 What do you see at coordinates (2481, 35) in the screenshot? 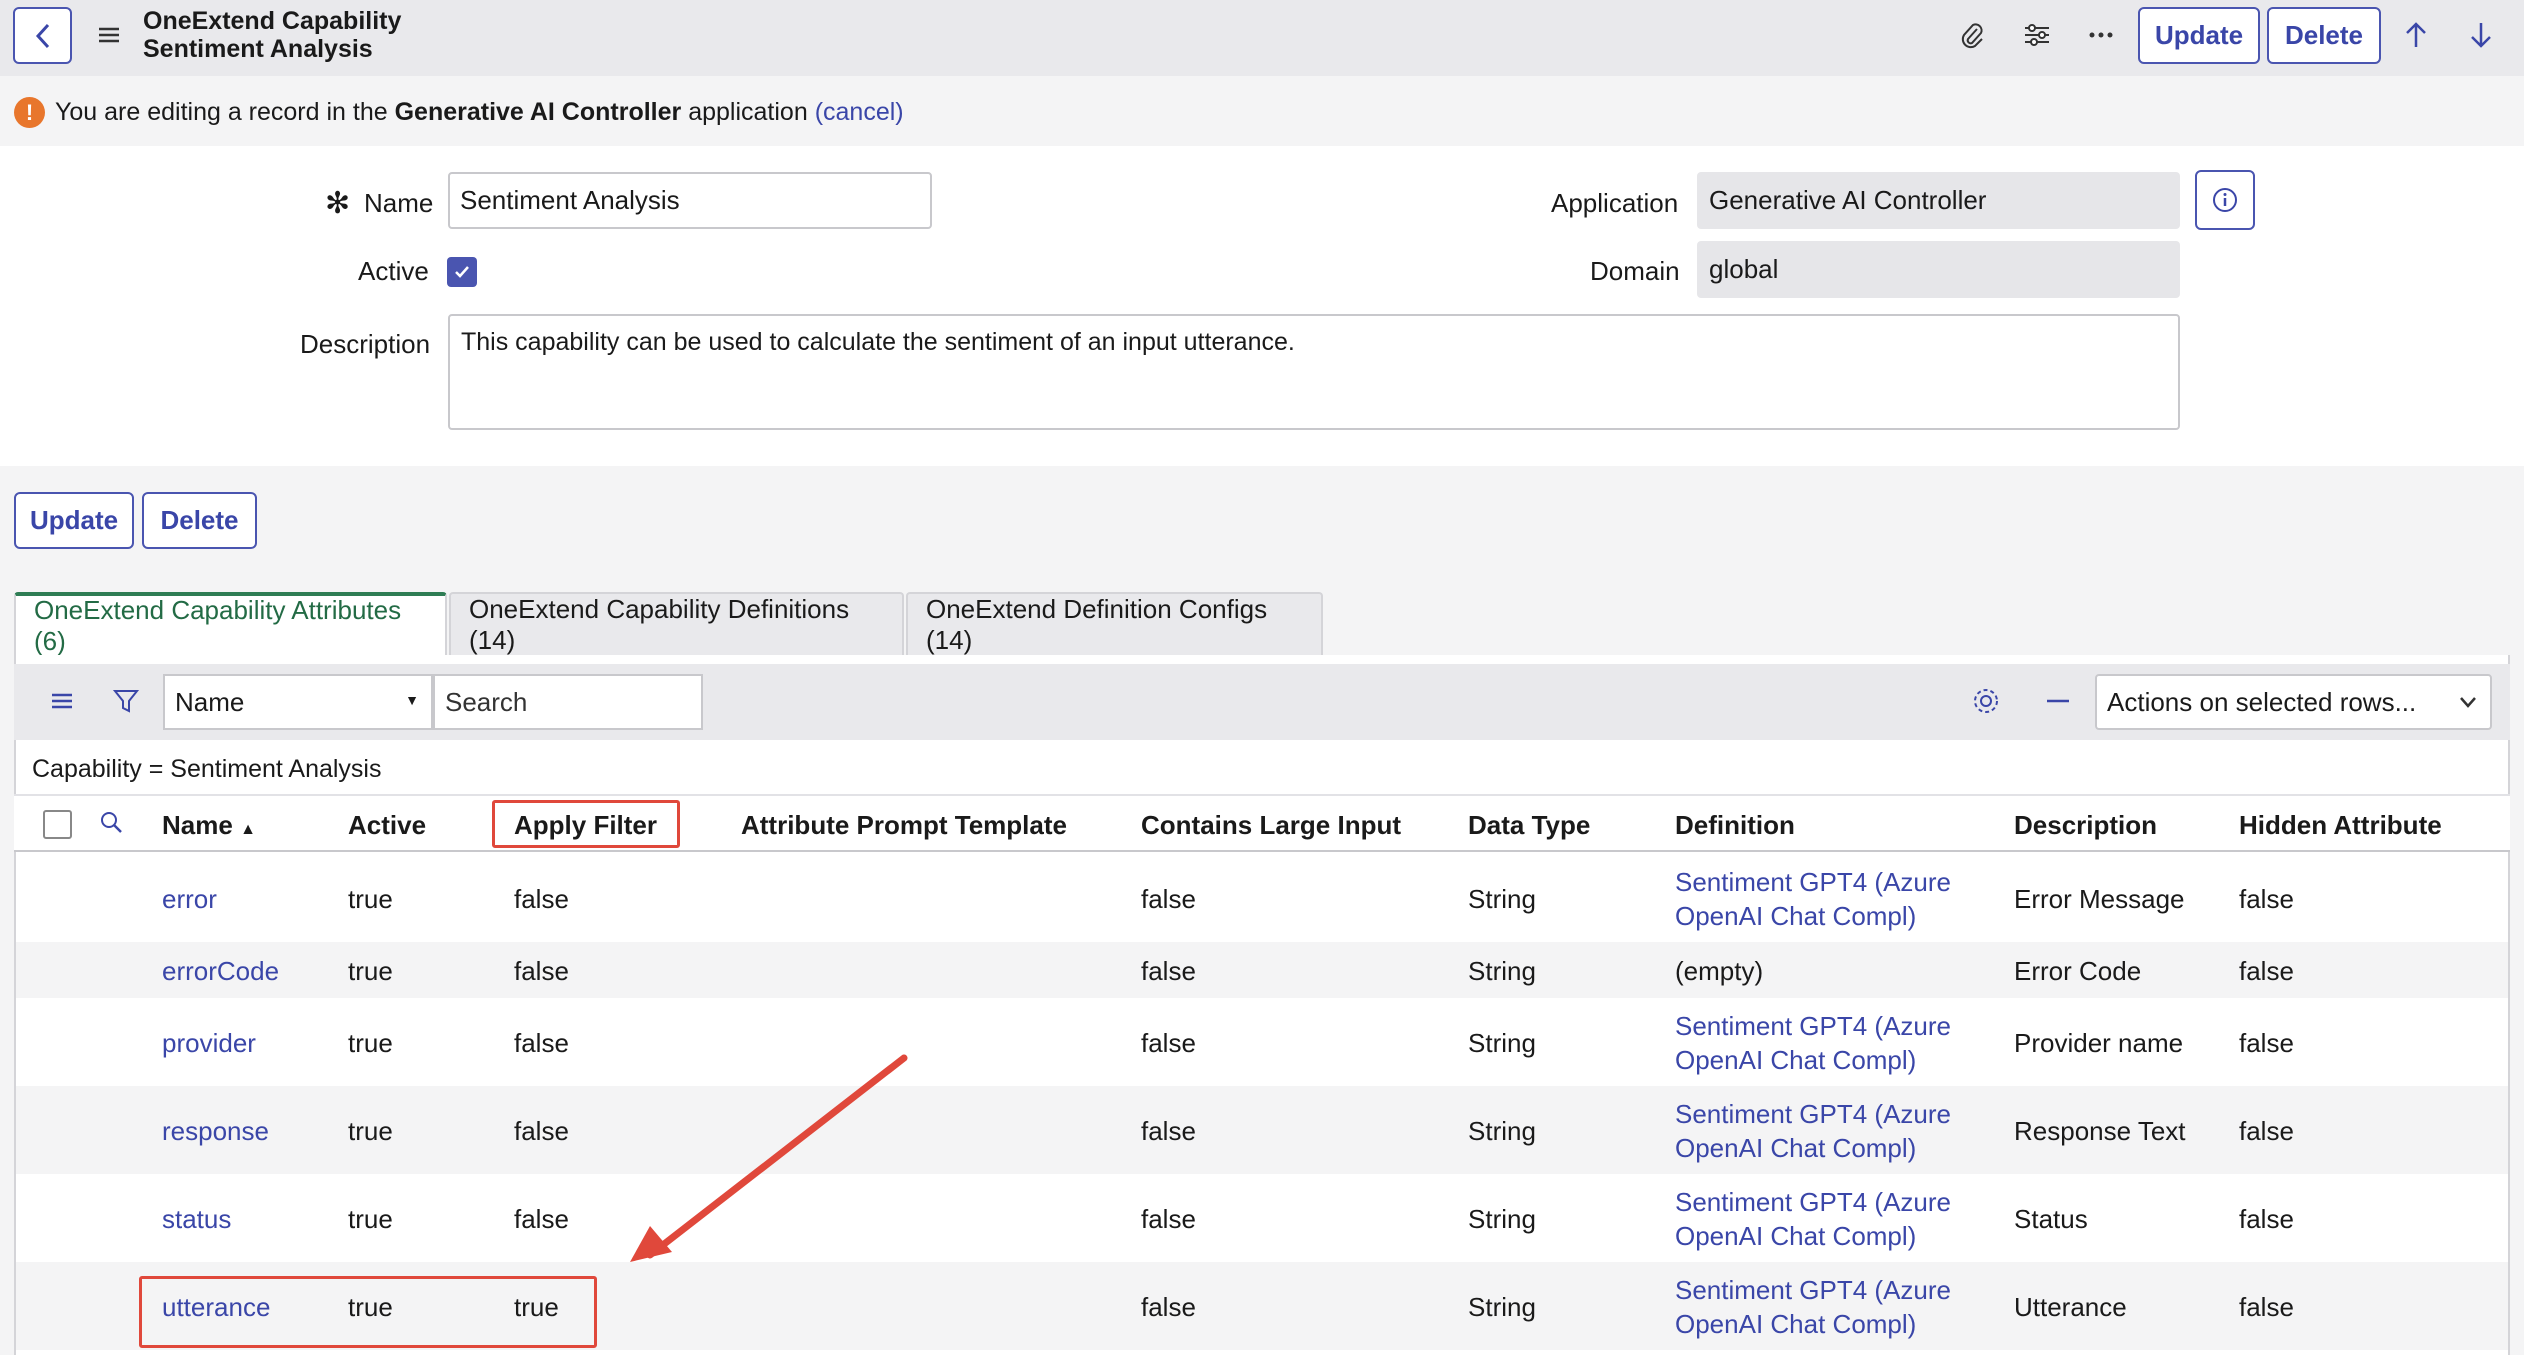
I see `arrow-down-icon` at bounding box center [2481, 35].